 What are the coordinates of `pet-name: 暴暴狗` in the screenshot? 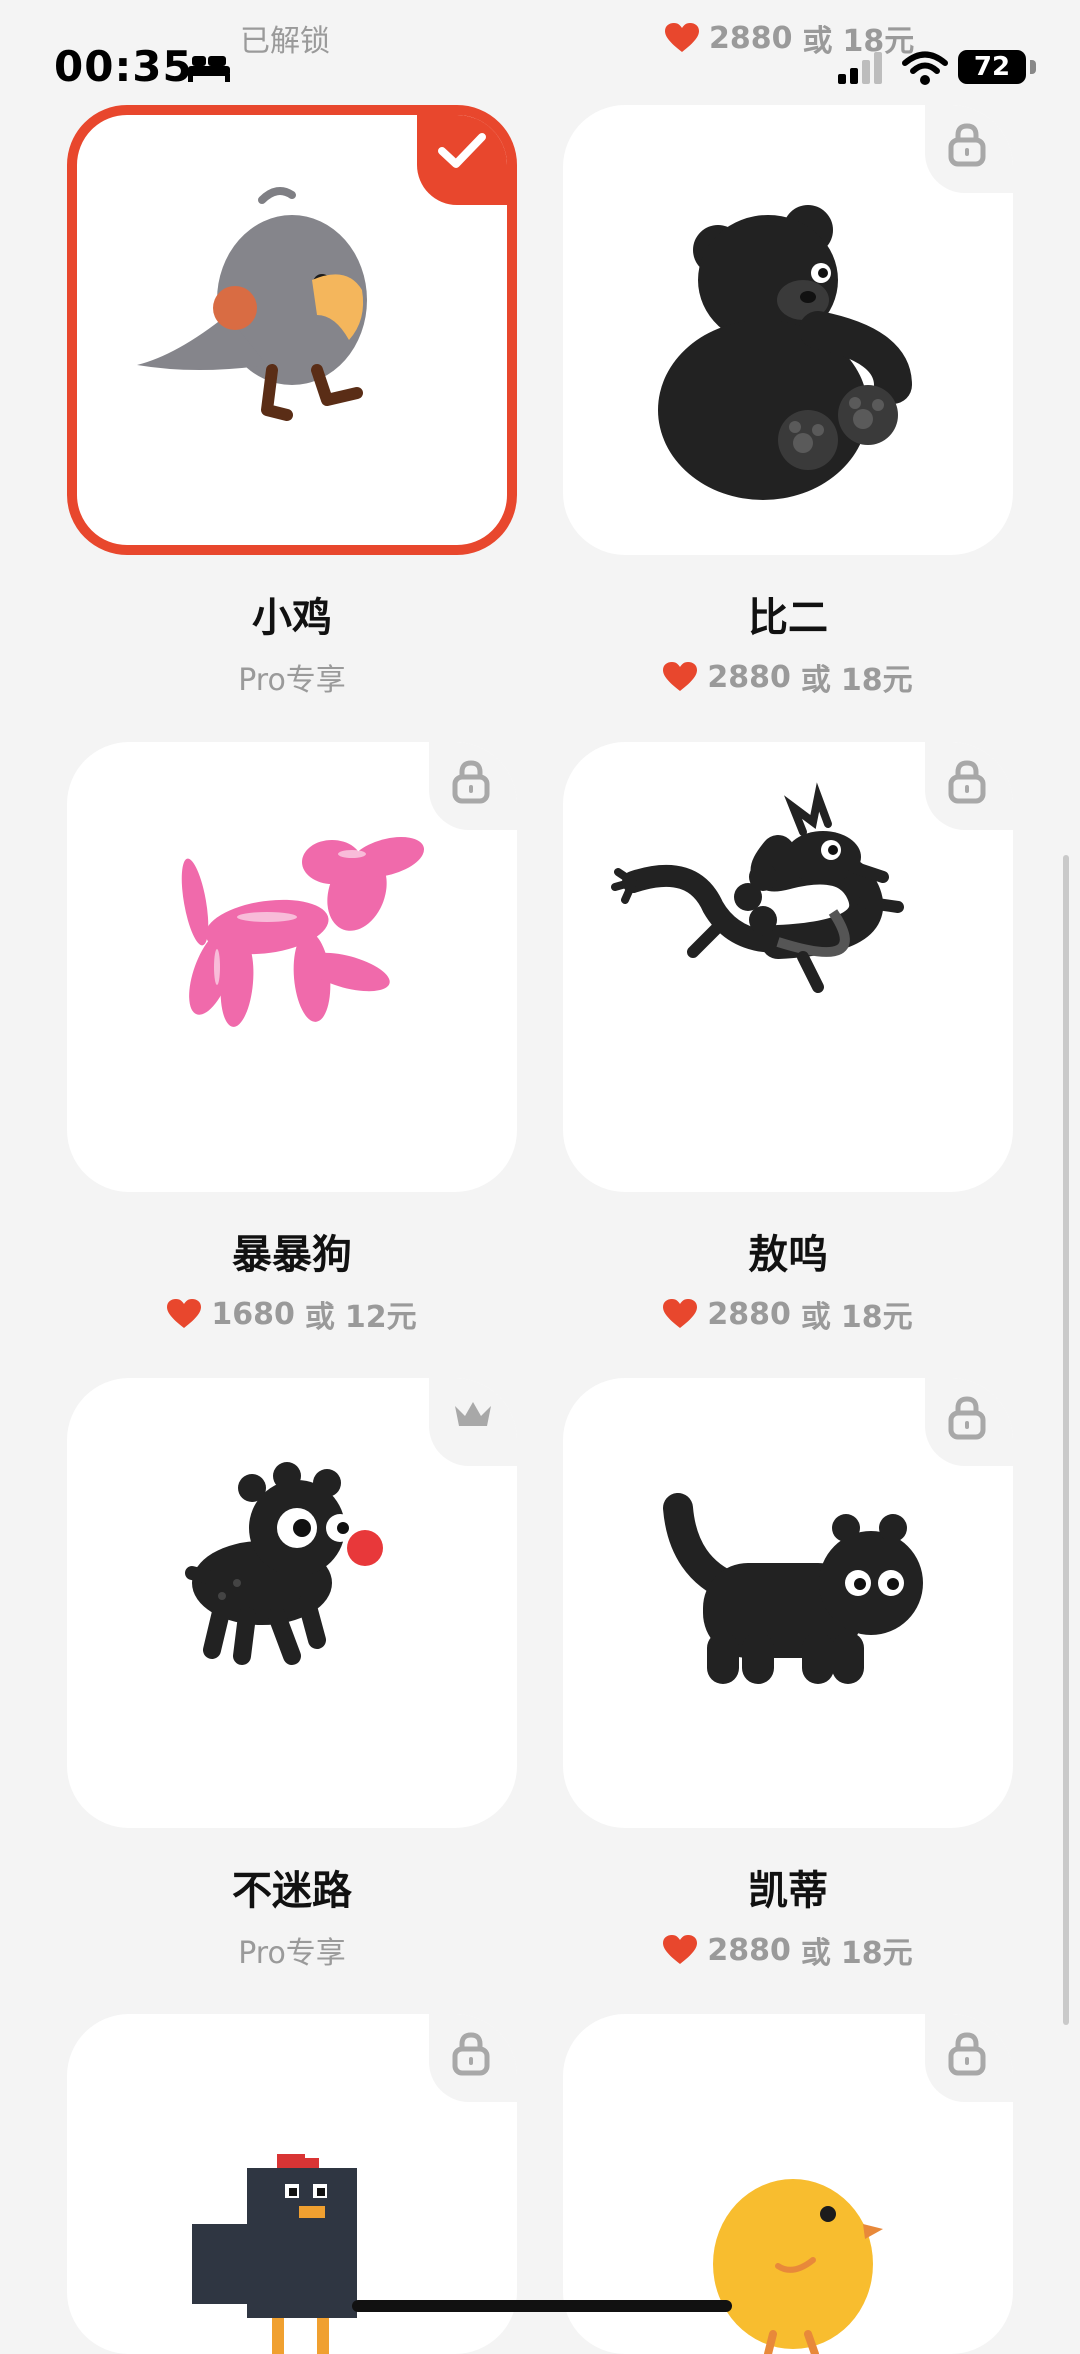 It's located at (292, 1255).